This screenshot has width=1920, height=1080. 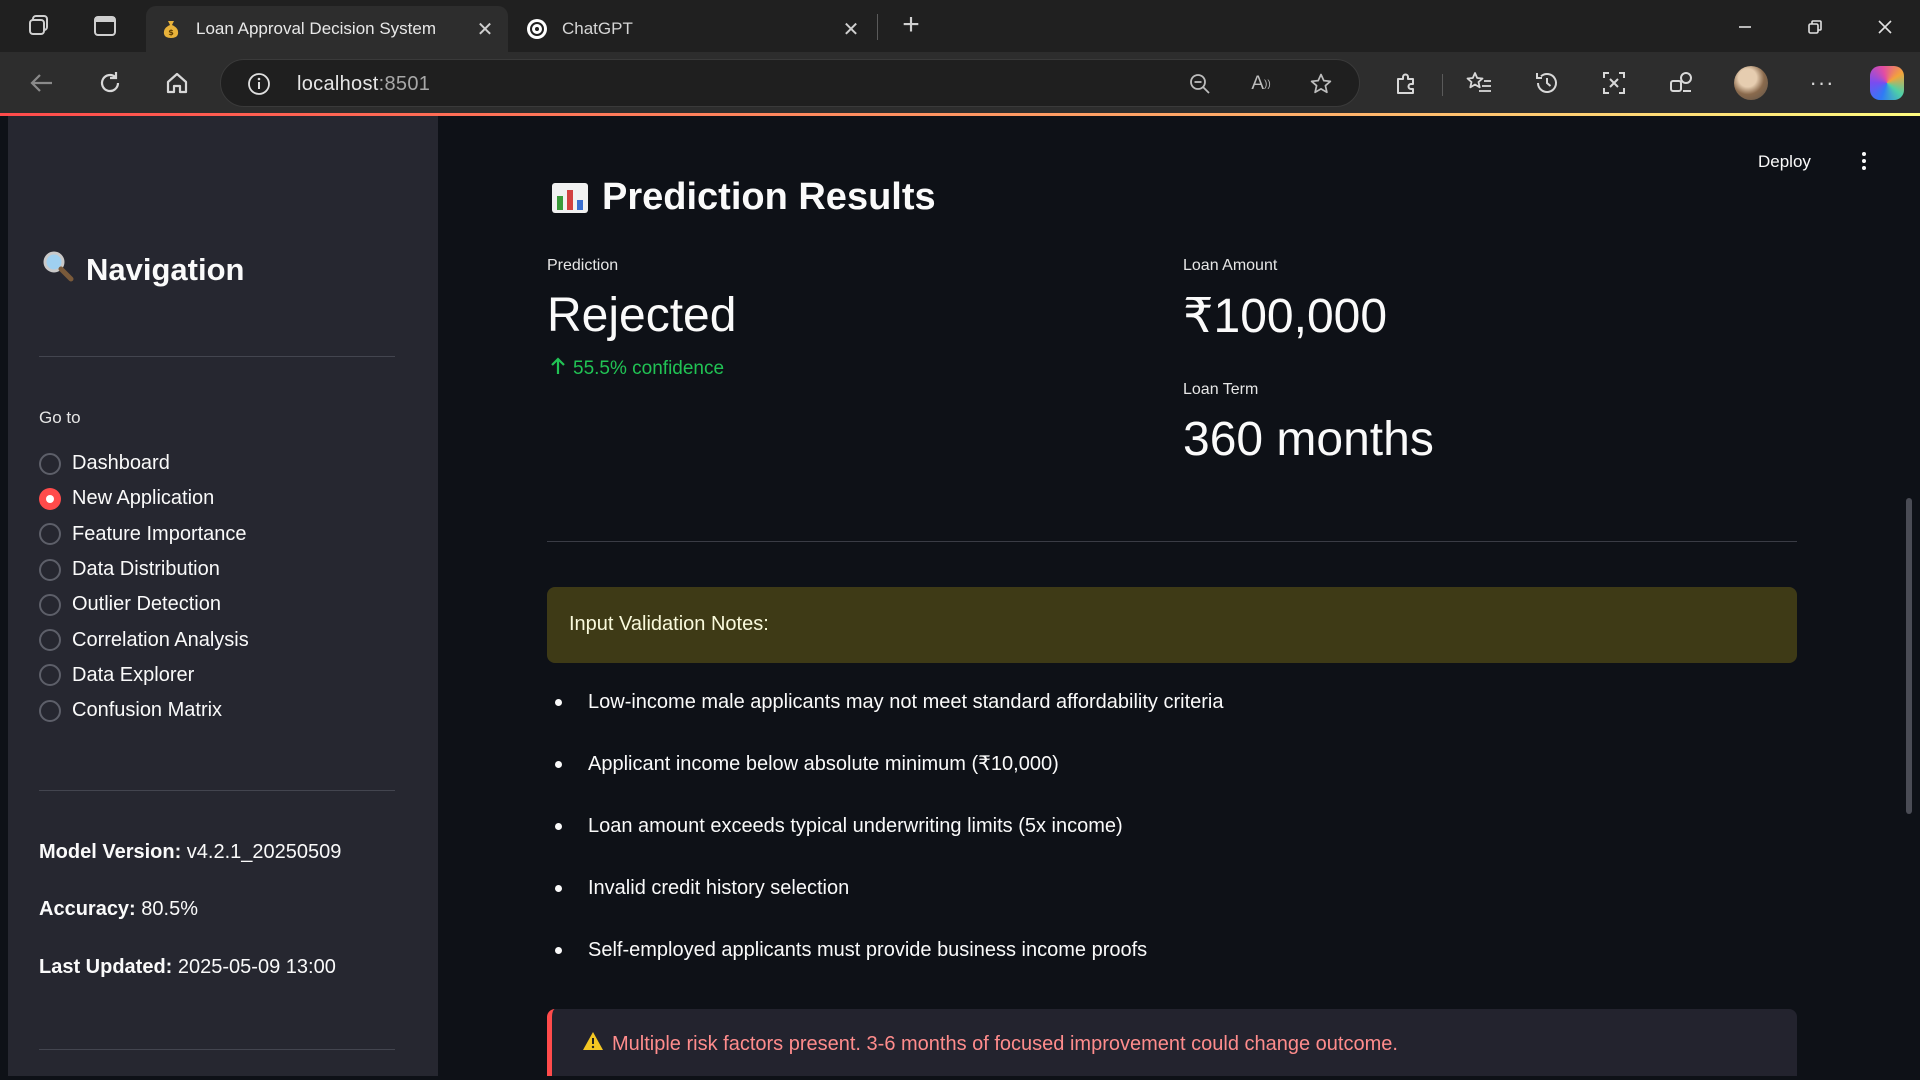 What do you see at coordinates (159, 533) in the screenshot?
I see `nav-option-label: Feature Importance` at bounding box center [159, 533].